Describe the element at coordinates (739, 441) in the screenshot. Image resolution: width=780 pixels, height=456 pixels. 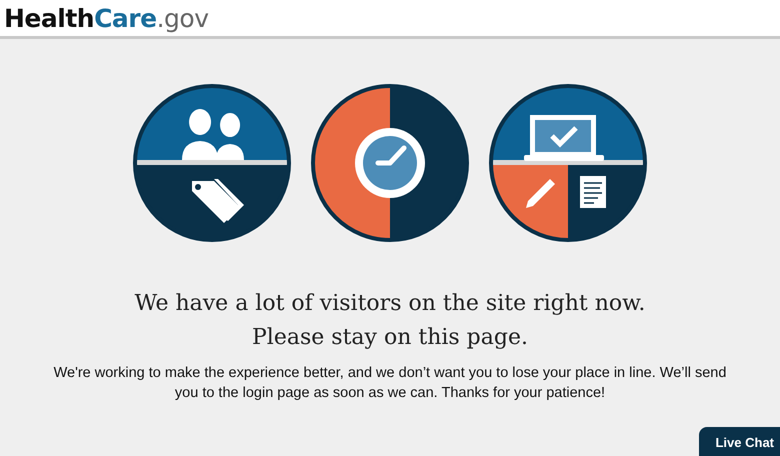
I see `live-chat-button: Live Chat` at that location.